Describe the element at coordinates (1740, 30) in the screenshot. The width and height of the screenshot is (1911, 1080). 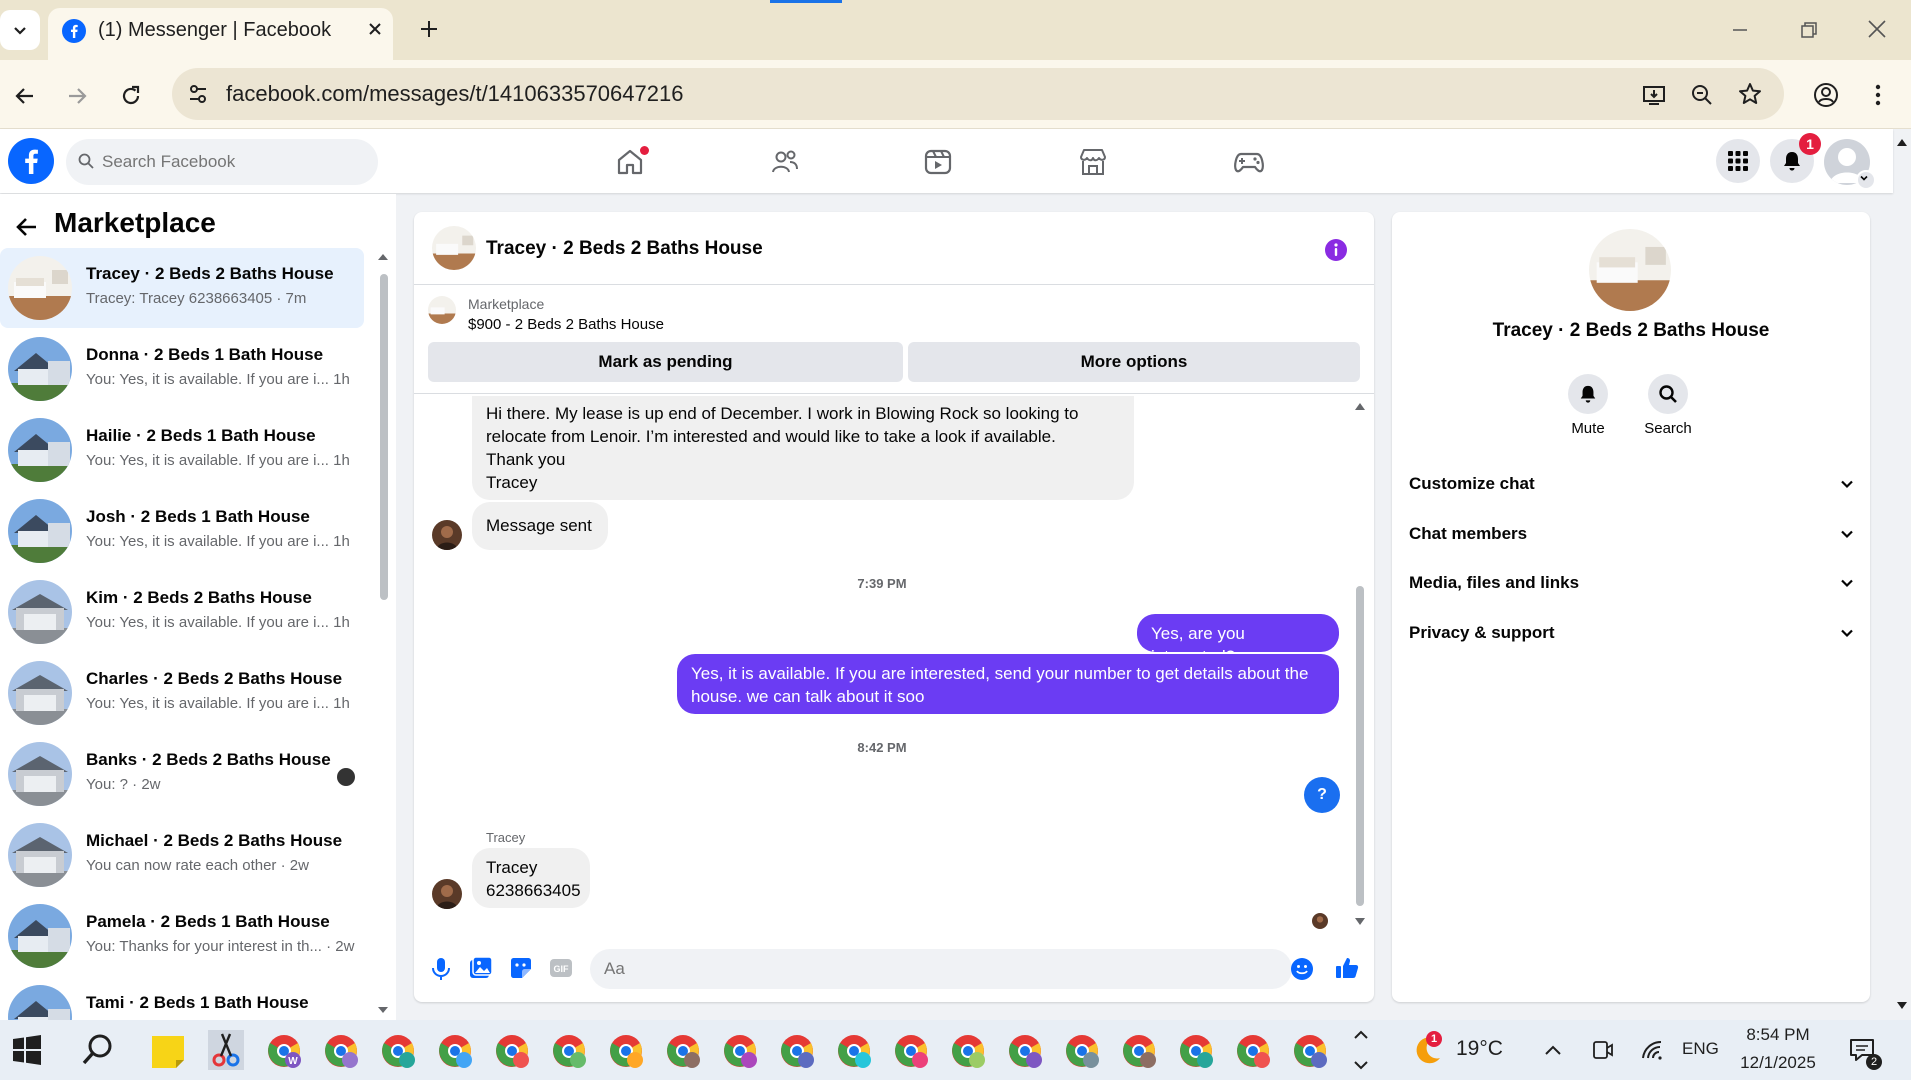
I see `minimize-icon` at that location.